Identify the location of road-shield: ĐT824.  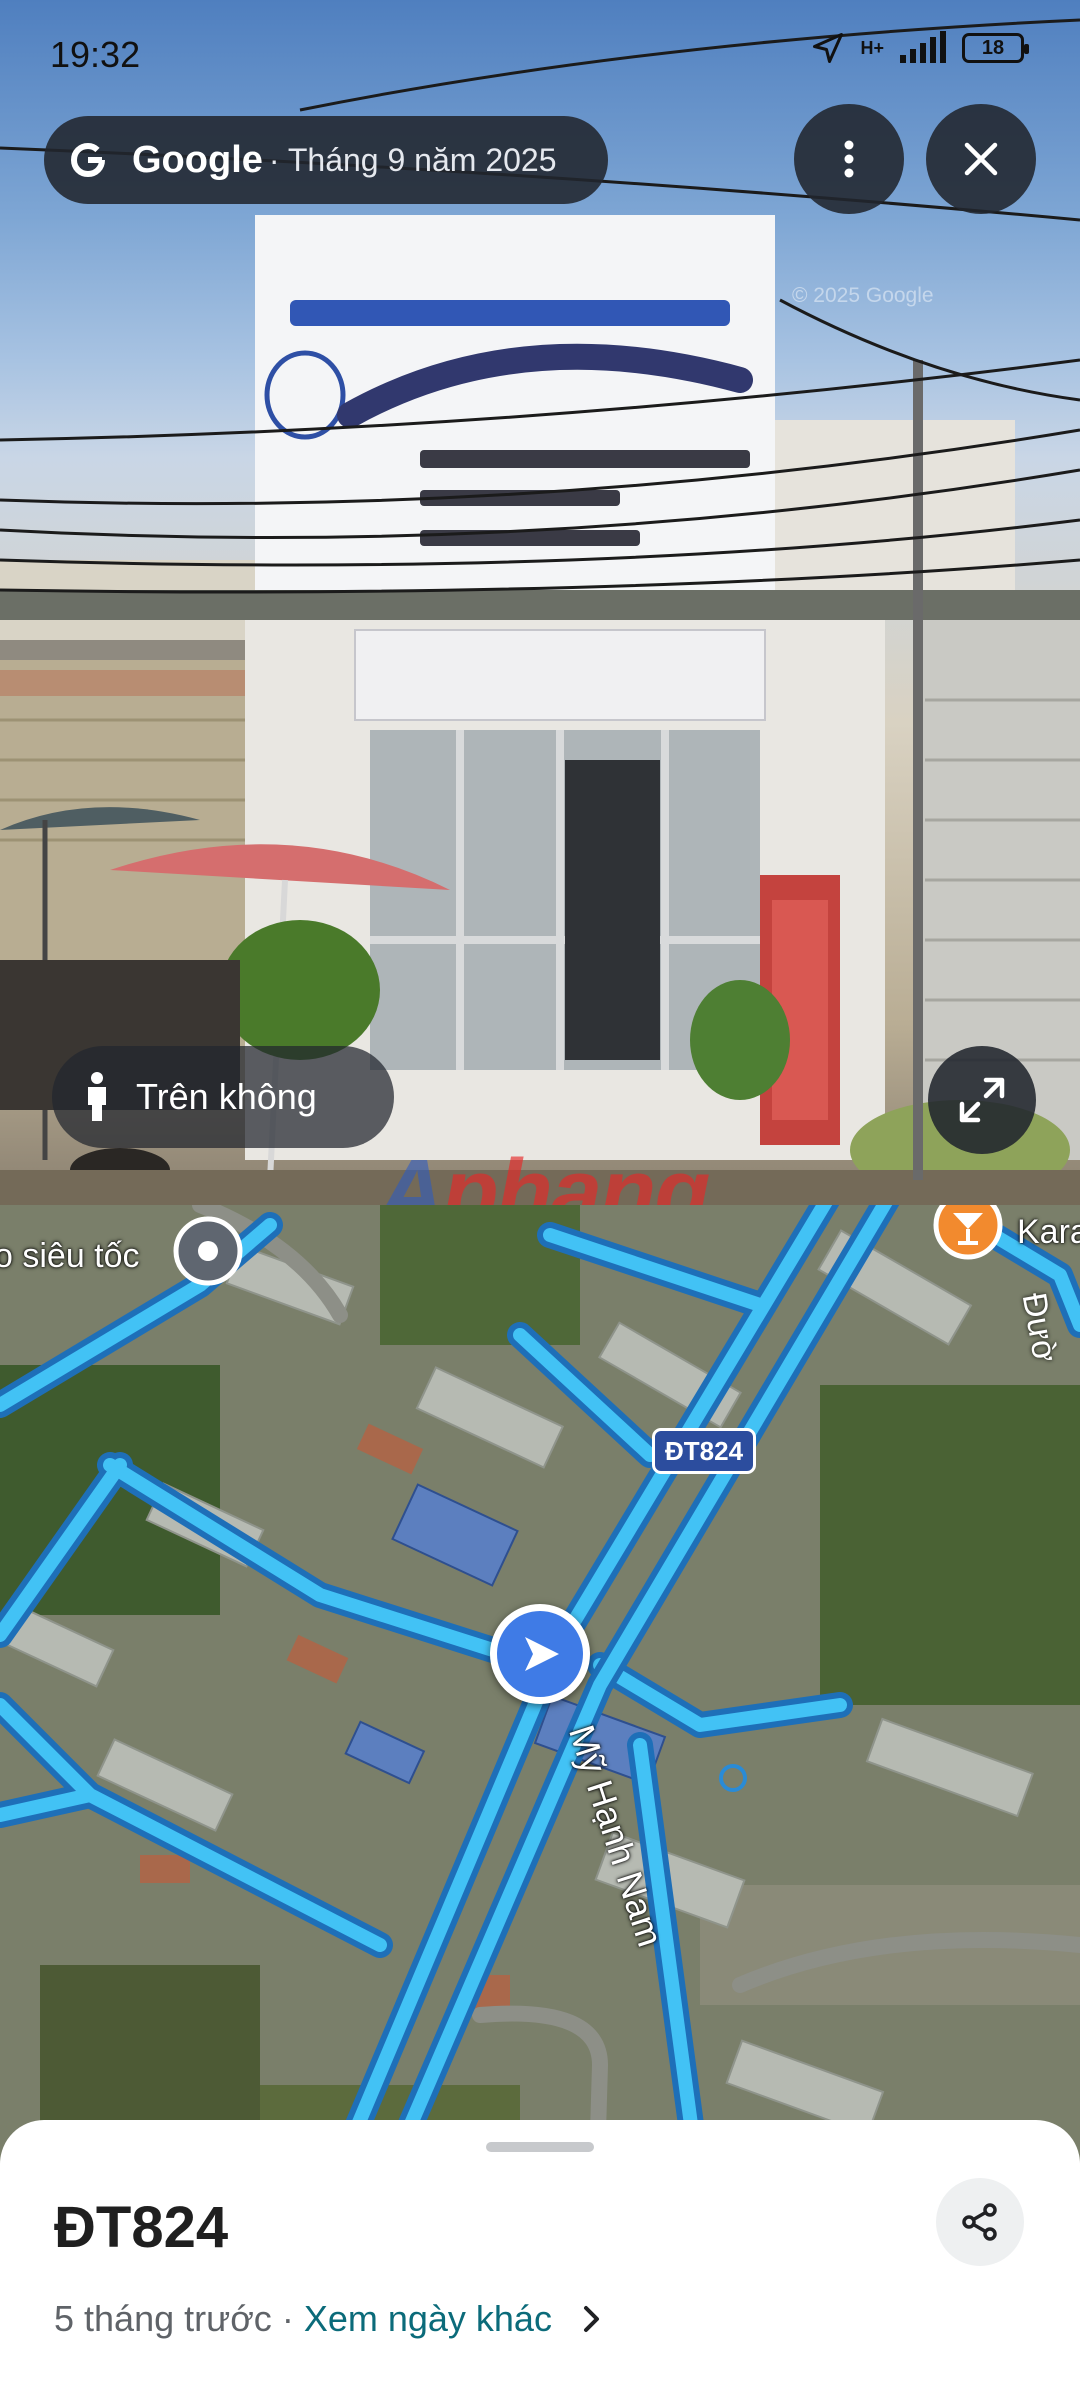
(704, 1451).